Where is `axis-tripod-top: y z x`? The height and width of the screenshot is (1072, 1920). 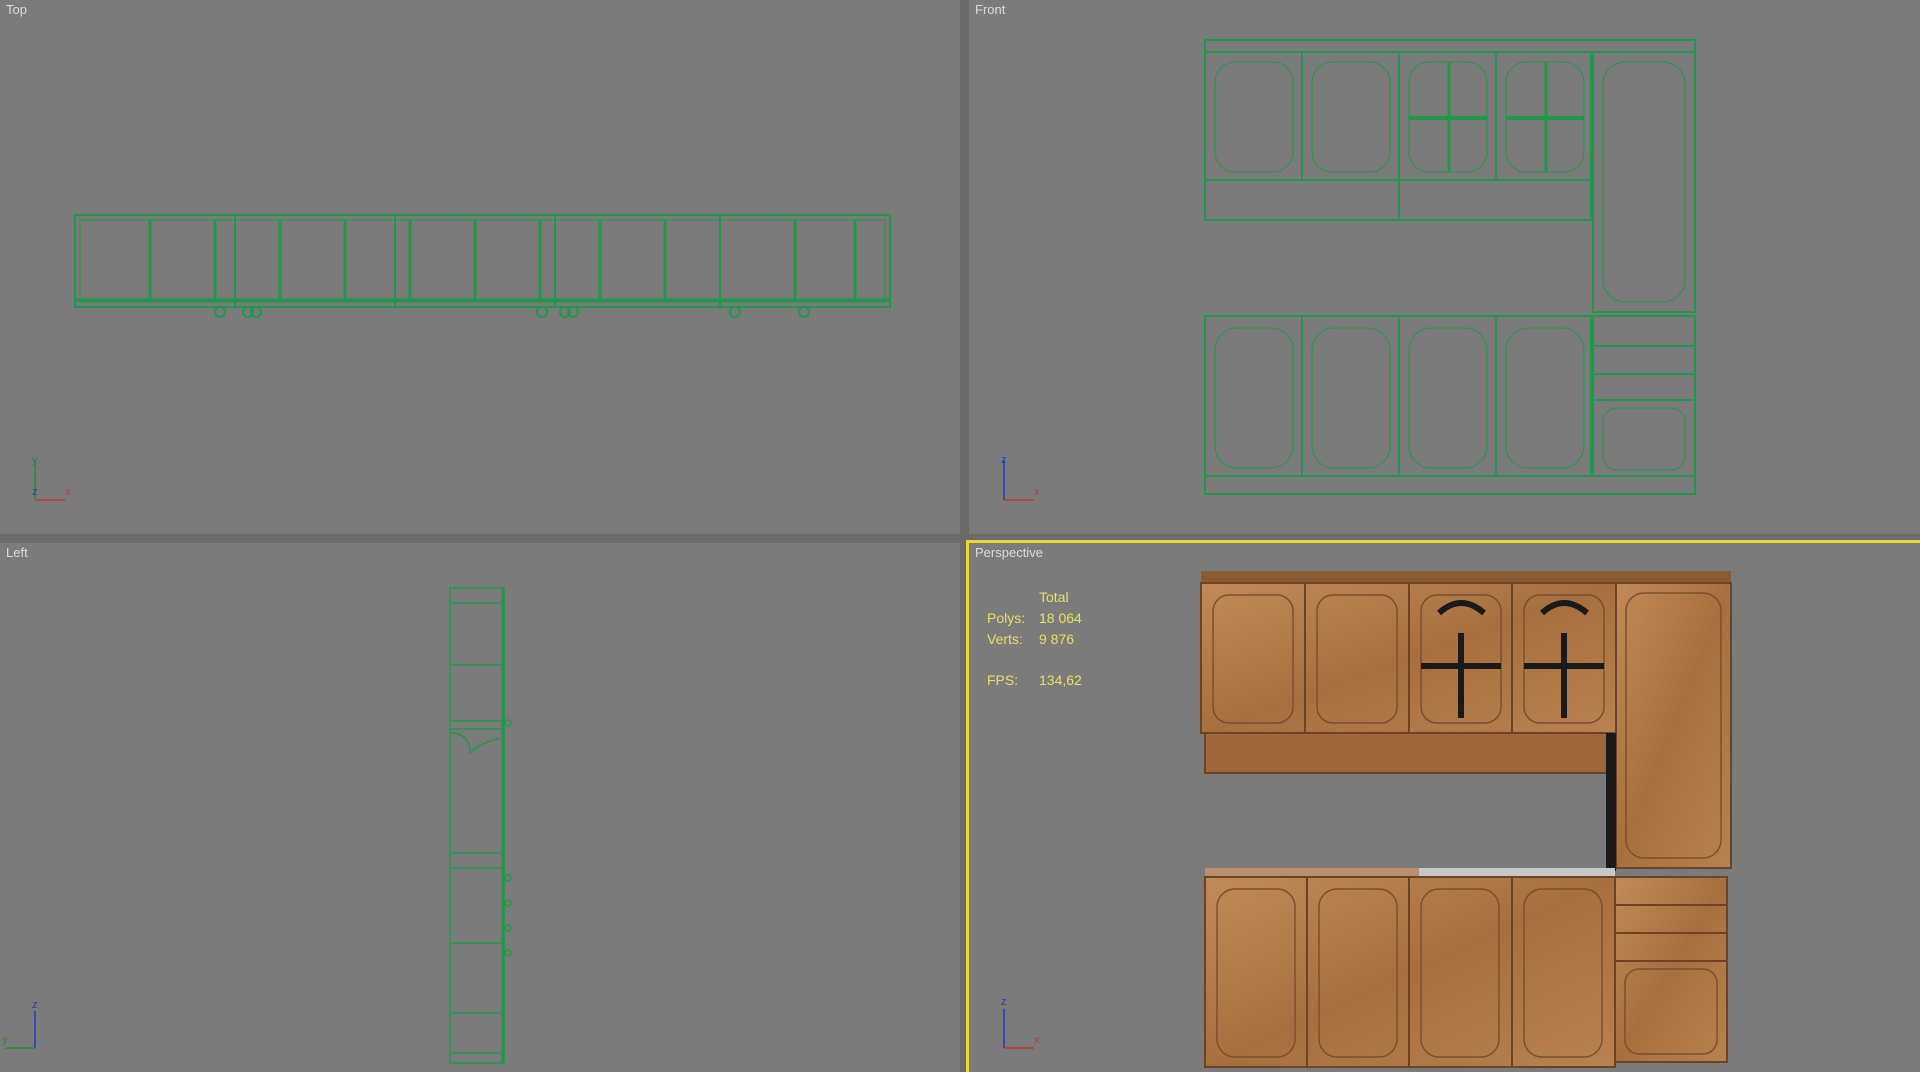
axis-tripod-top: y z x is located at coordinates (51, 477).